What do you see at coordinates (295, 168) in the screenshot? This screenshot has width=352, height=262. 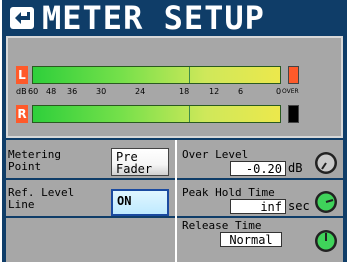 I see `over-level-unit: dB` at bounding box center [295, 168].